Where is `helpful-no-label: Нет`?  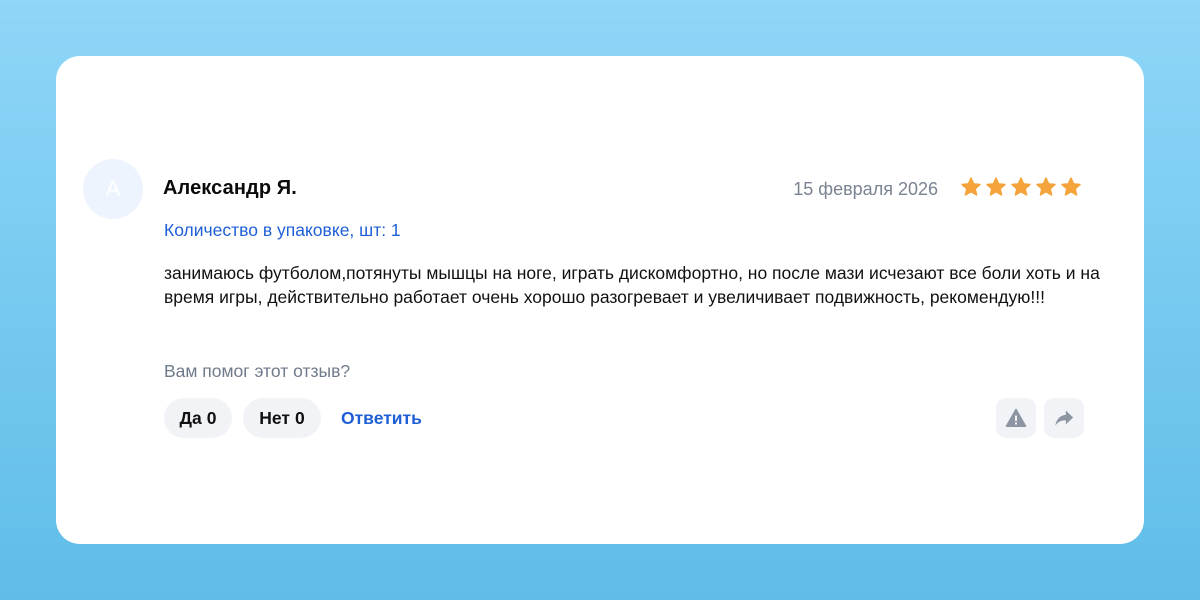 helpful-no-label: Нет is located at coordinates (274, 417).